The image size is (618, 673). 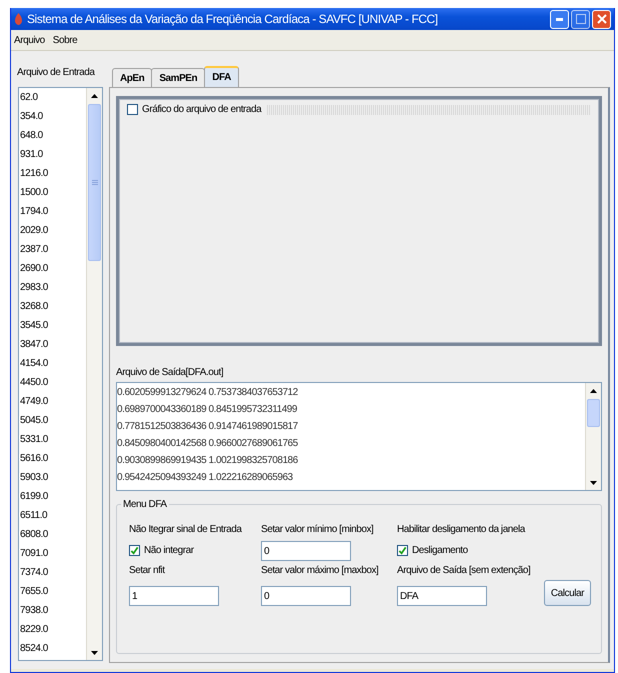 I want to click on list-item: 1500.0, so click(x=53, y=192).